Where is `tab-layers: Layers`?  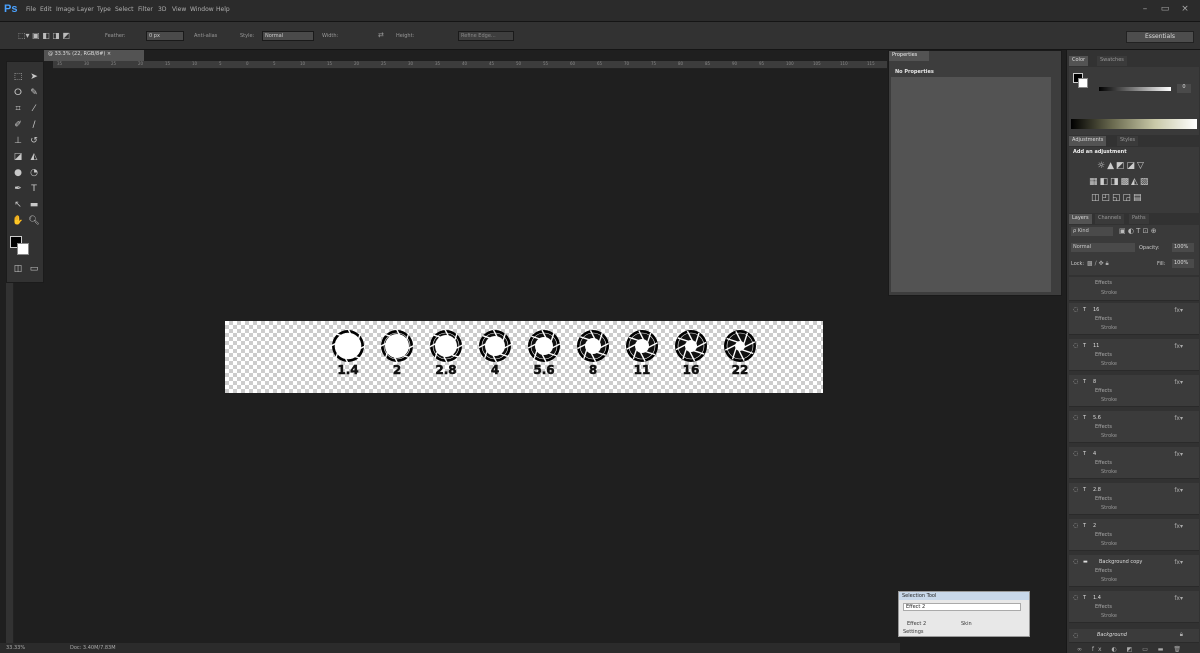
tab-layers: Layers is located at coordinates (1080, 219).